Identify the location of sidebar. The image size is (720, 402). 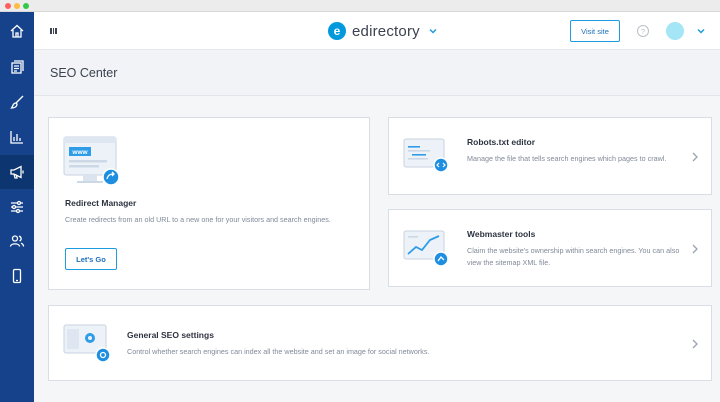
(17, 207).